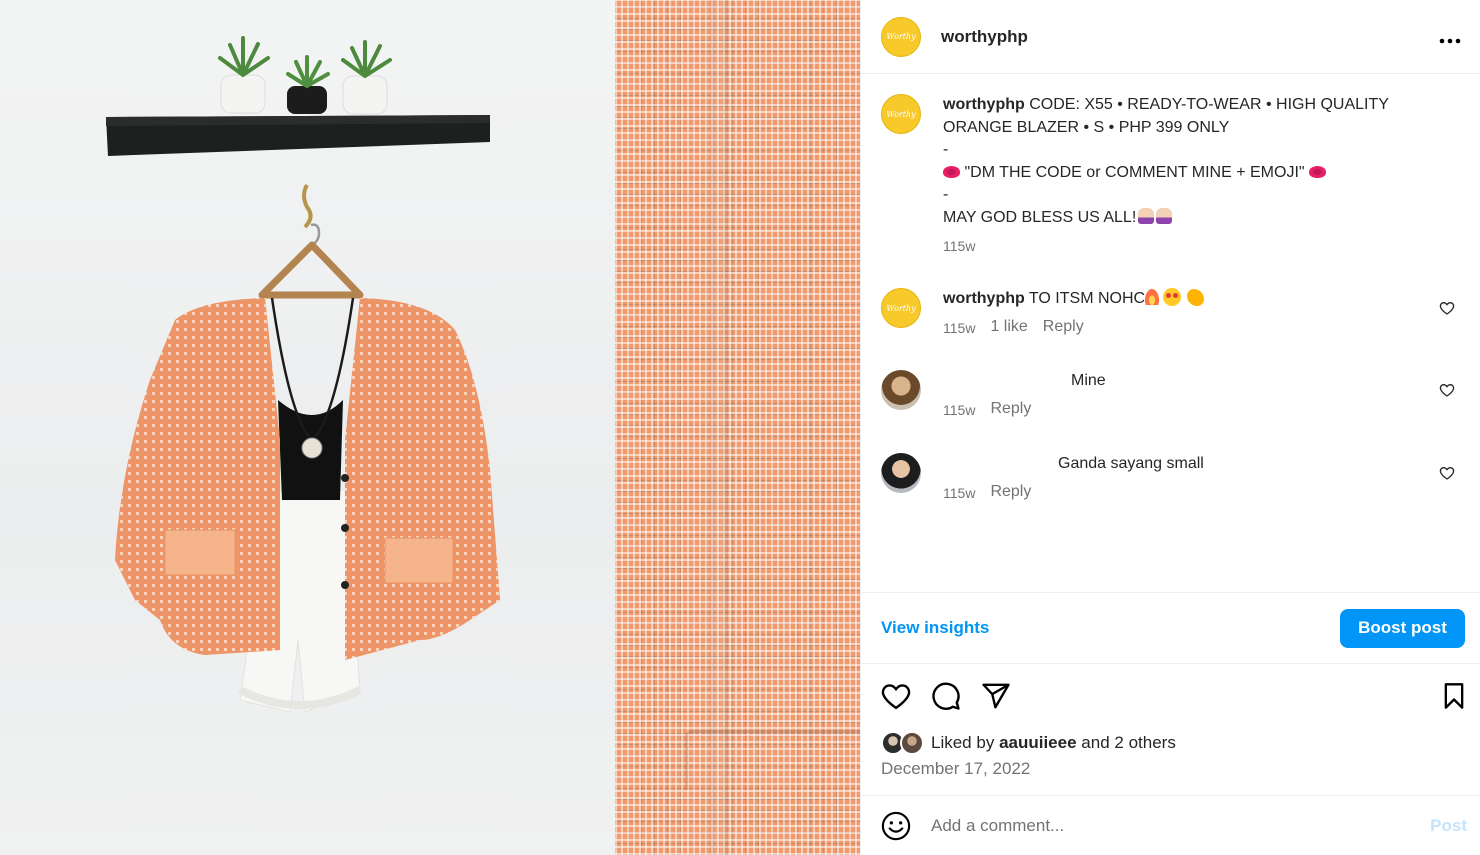 This screenshot has width=1480, height=855. I want to click on liked-by-suffix: and, so click(1095, 742).